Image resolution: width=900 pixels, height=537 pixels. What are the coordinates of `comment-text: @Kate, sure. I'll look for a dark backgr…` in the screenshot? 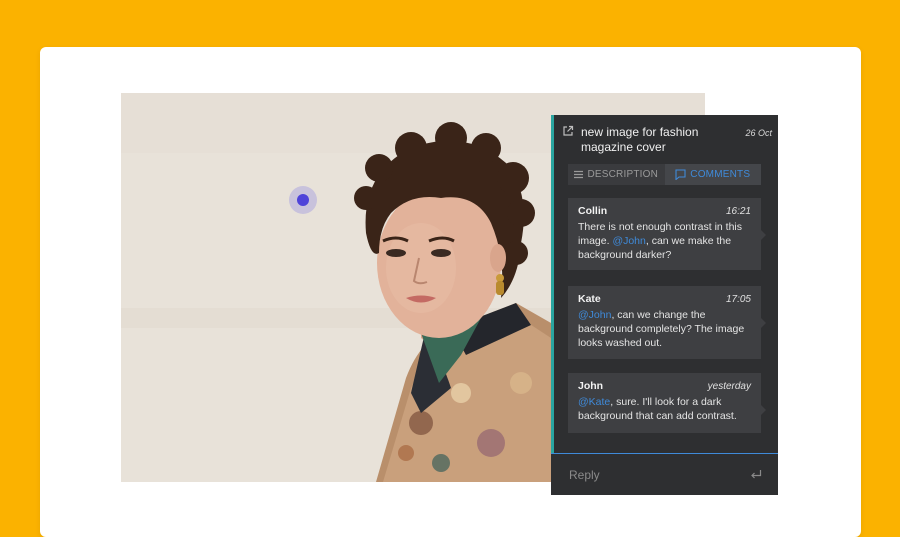 It's located at (664, 409).